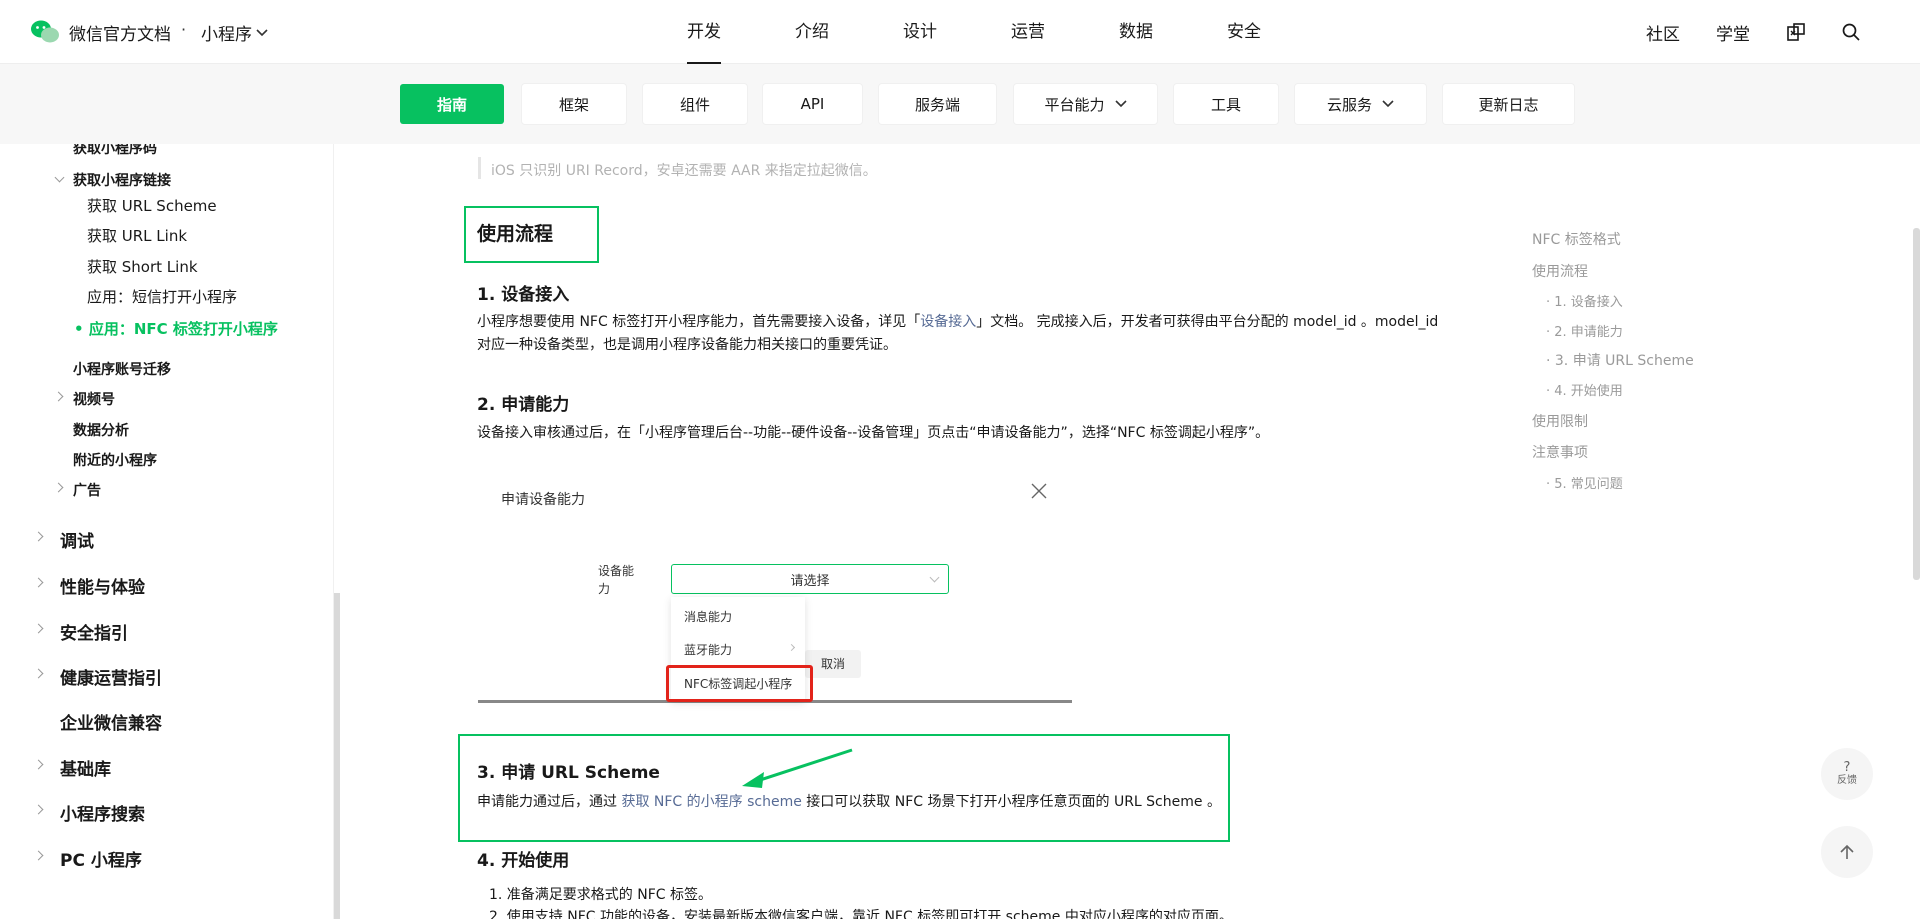  Describe the element at coordinates (122, 180) in the screenshot. I see `sidebar-item-get-link: 获取小程序链接` at that location.